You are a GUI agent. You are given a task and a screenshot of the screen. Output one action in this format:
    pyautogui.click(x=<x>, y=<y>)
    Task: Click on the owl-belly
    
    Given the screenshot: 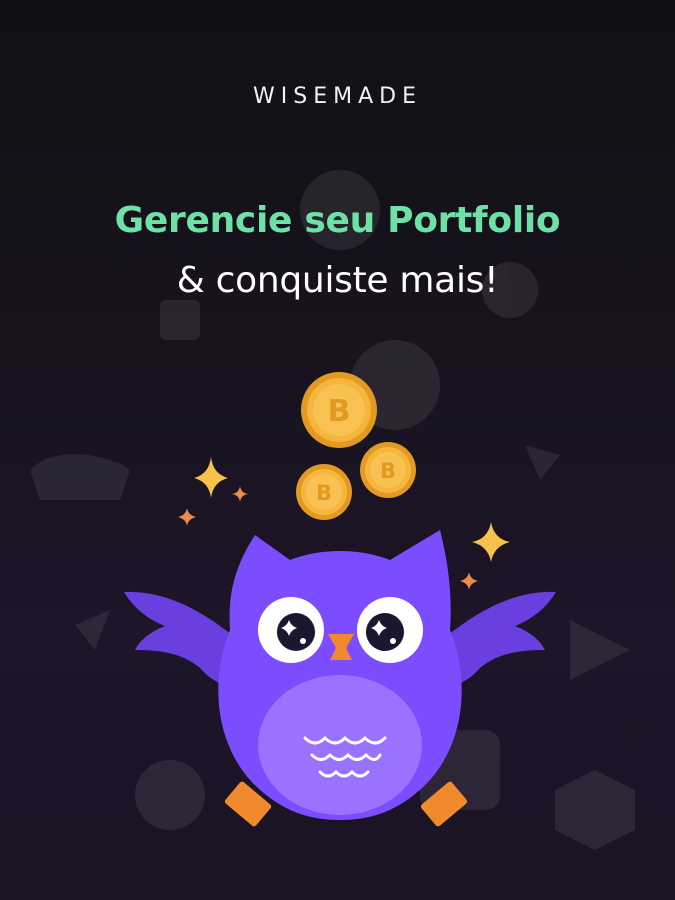 What is the action you would take?
    pyautogui.click(x=340, y=745)
    